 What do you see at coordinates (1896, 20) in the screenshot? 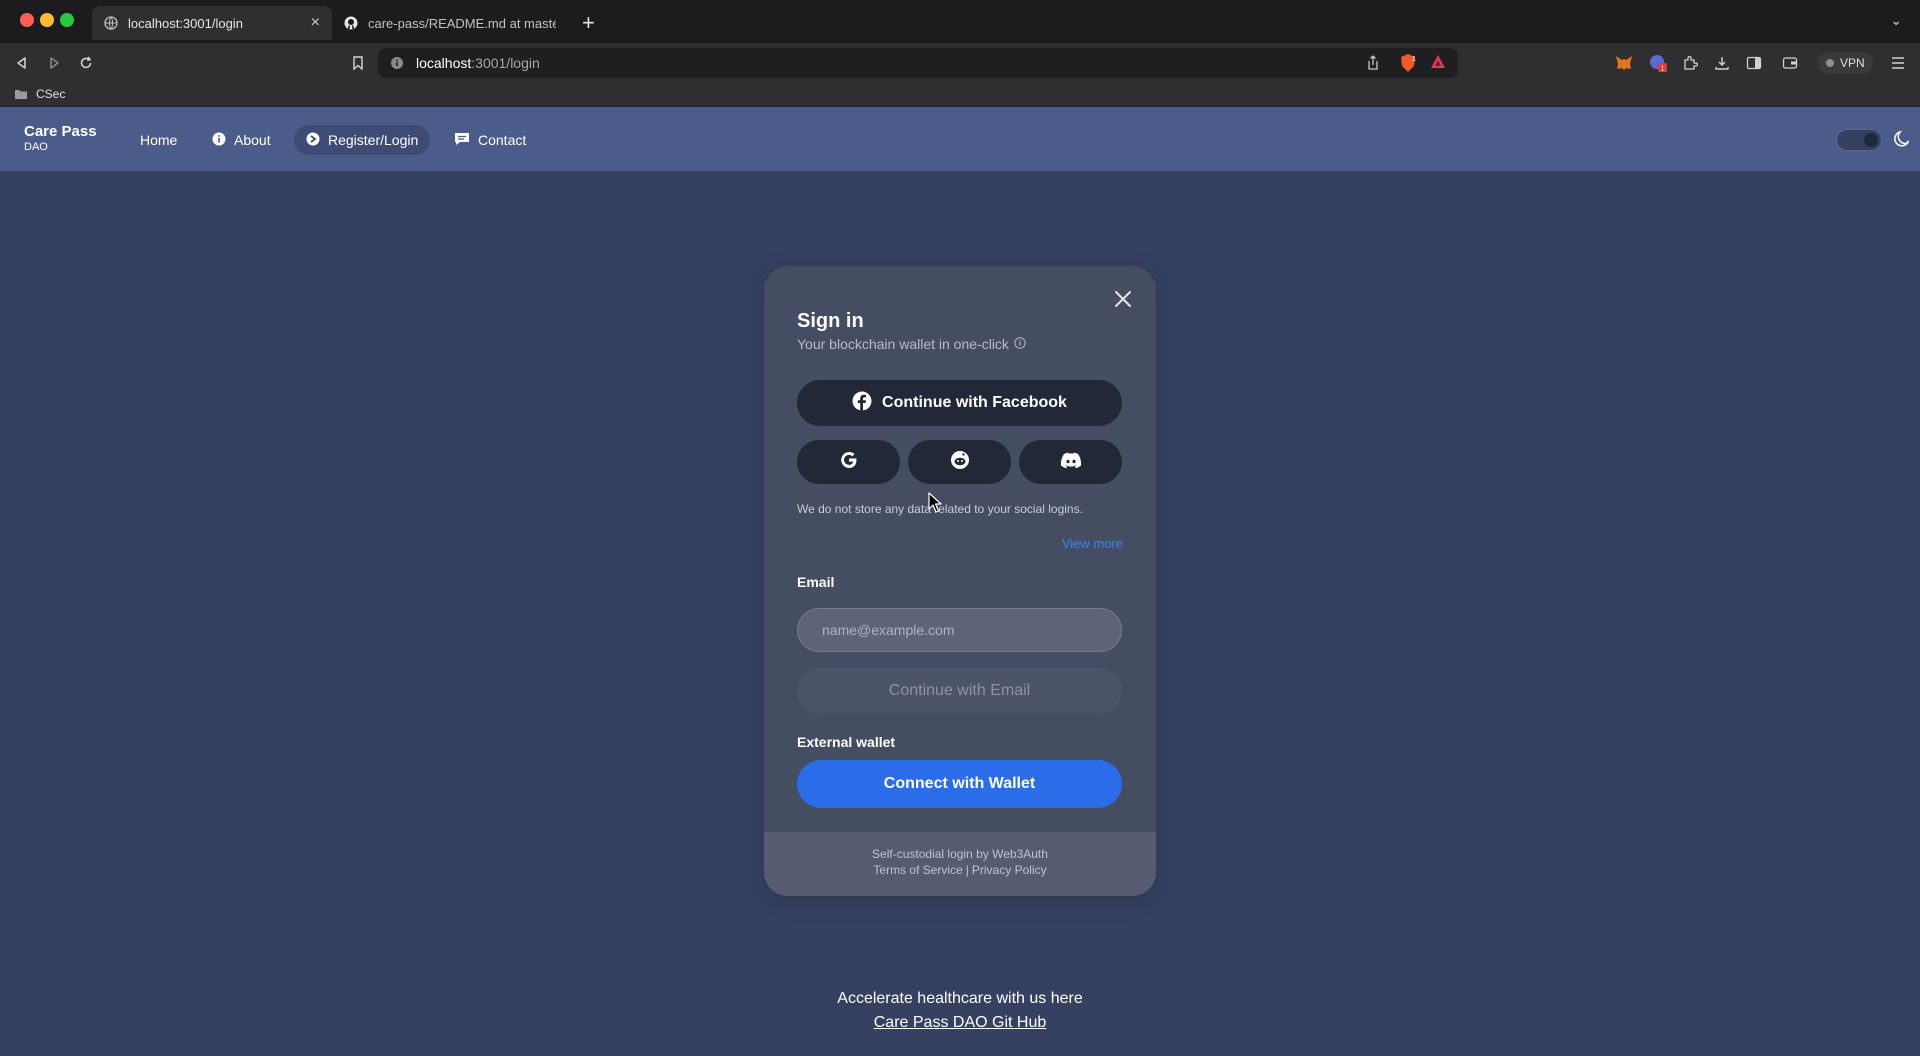
I see `chevron-down-icon: ⌄` at bounding box center [1896, 20].